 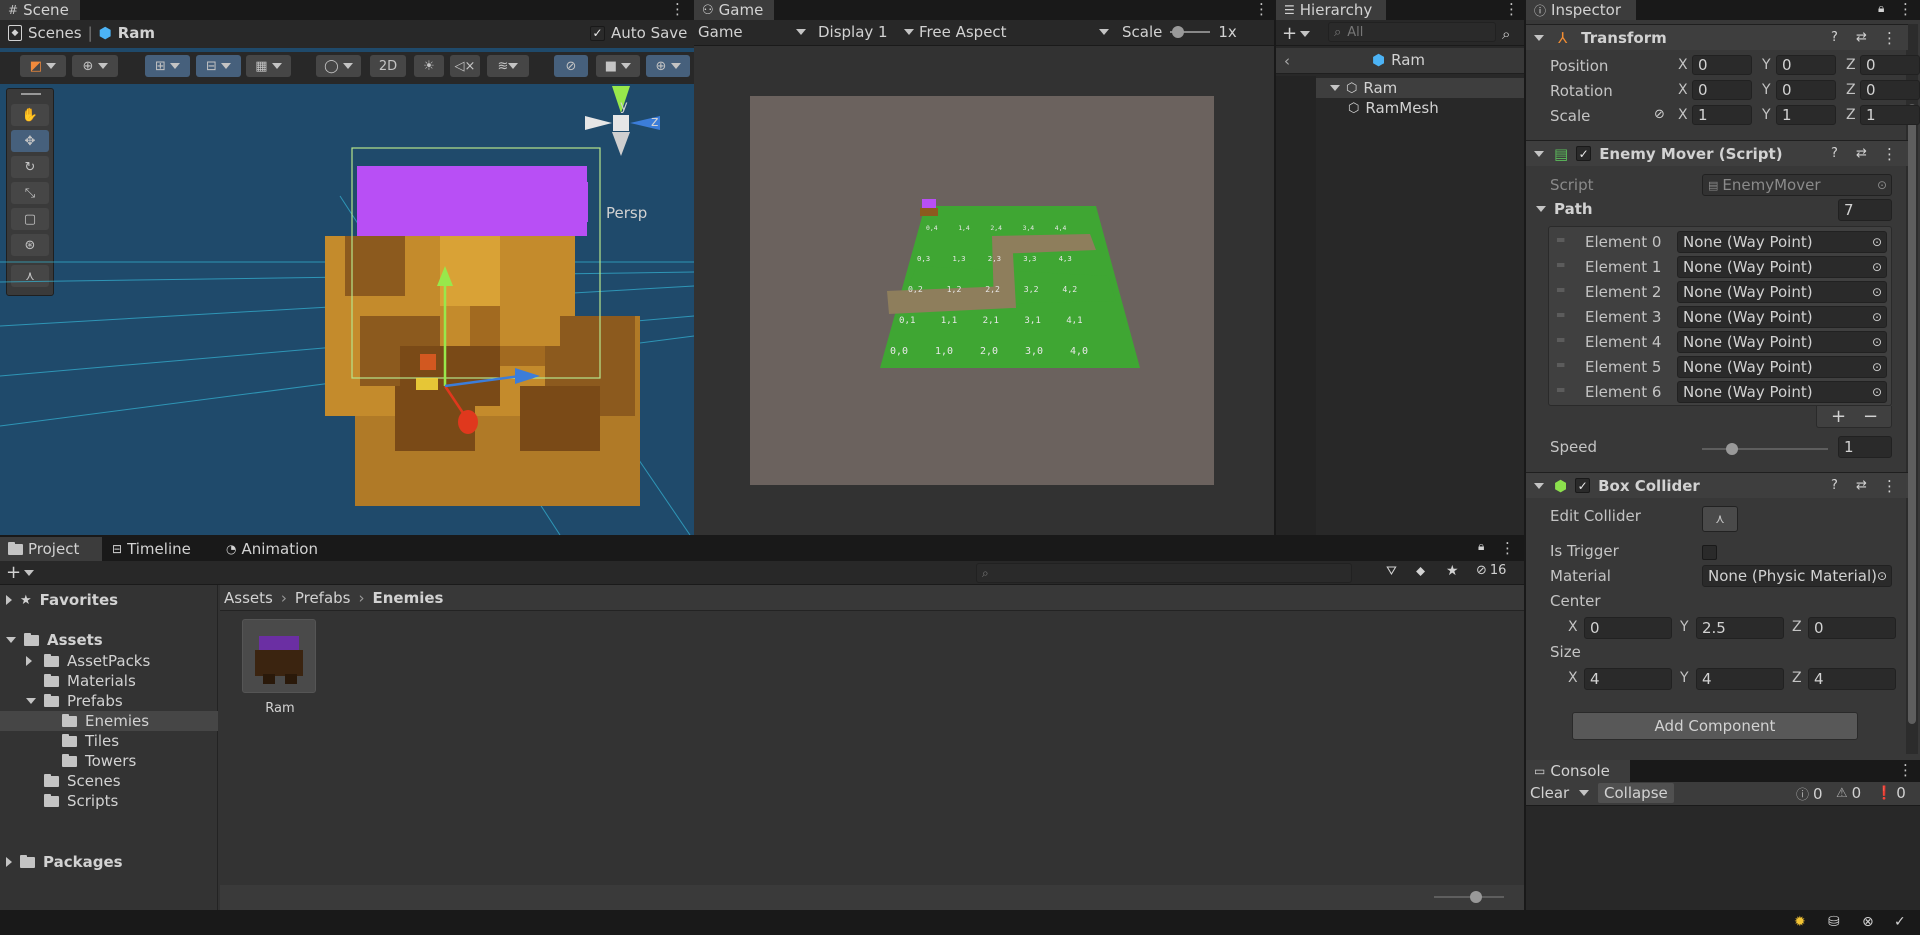 I want to click on lighting-toggle: ☀, so click(x=429, y=66).